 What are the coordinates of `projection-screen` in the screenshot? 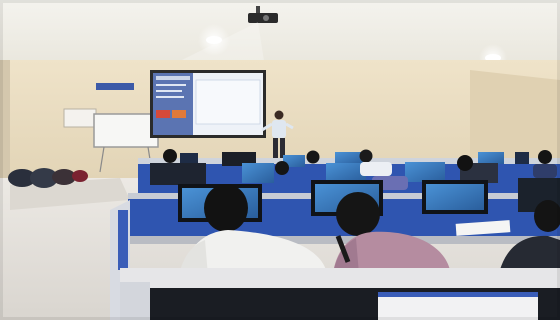 It's located at (208, 104).